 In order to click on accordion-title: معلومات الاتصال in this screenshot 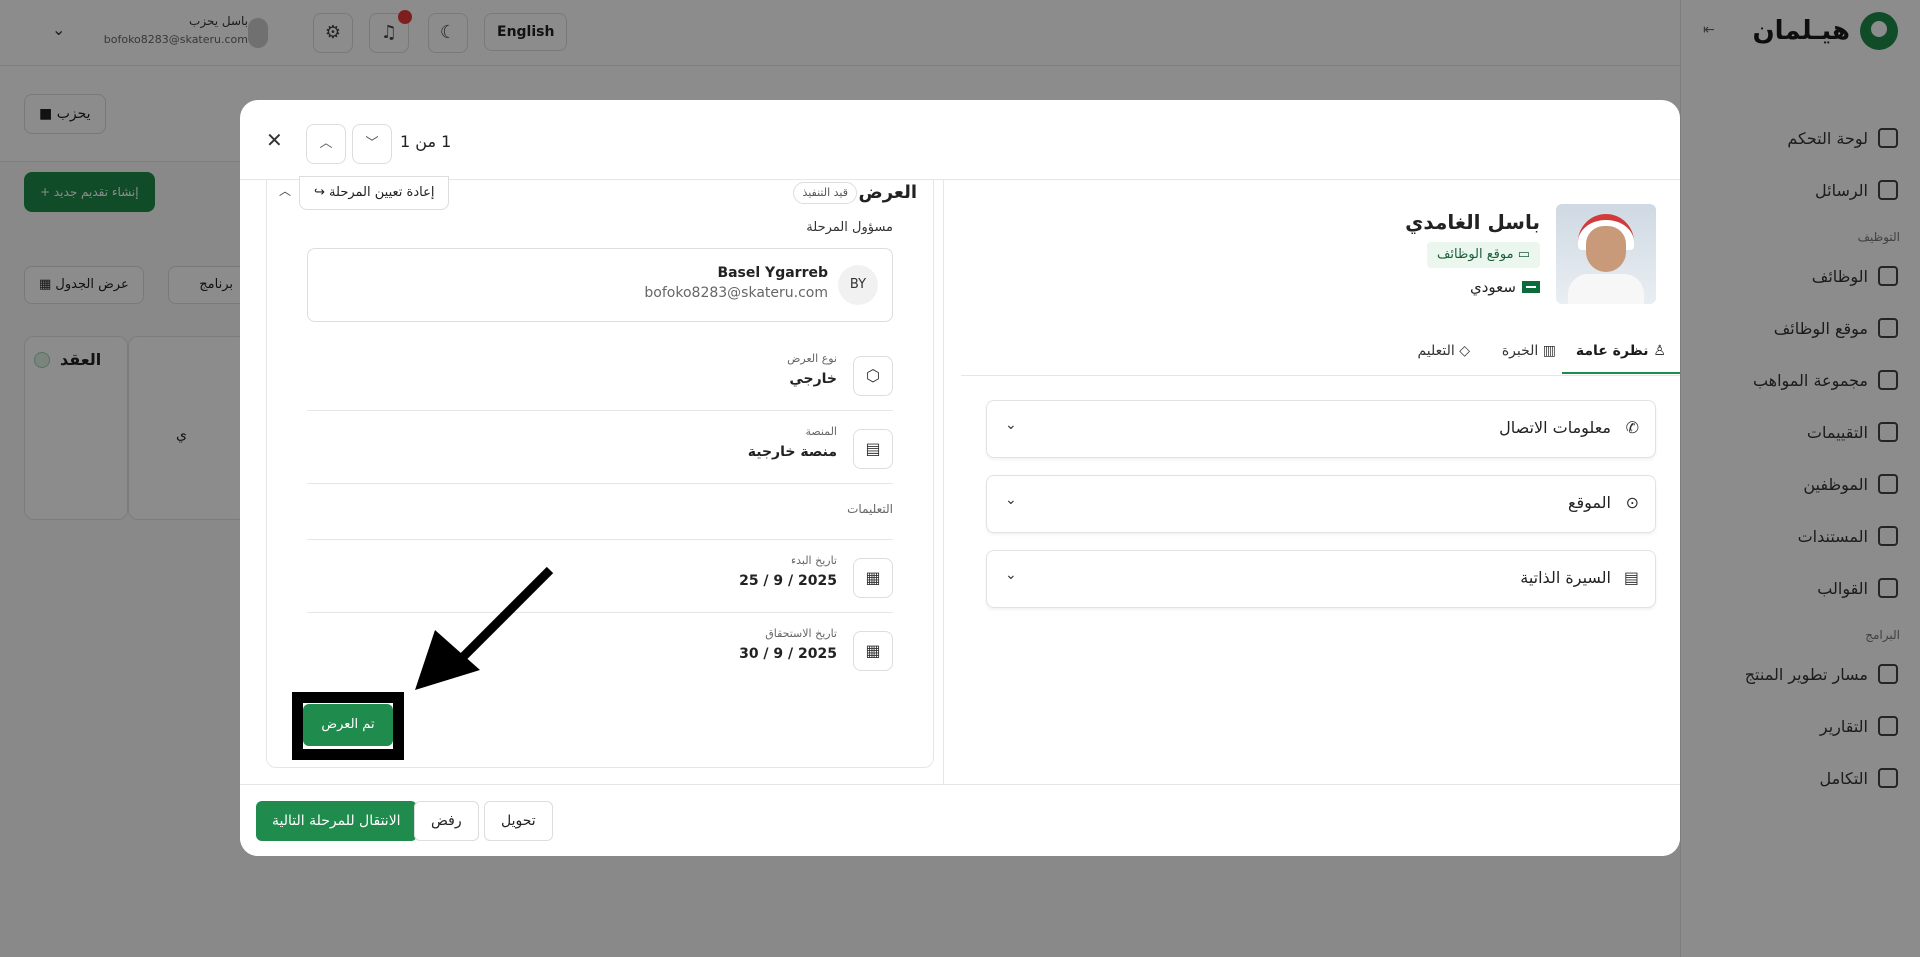, I will do `click(1555, 427)`.